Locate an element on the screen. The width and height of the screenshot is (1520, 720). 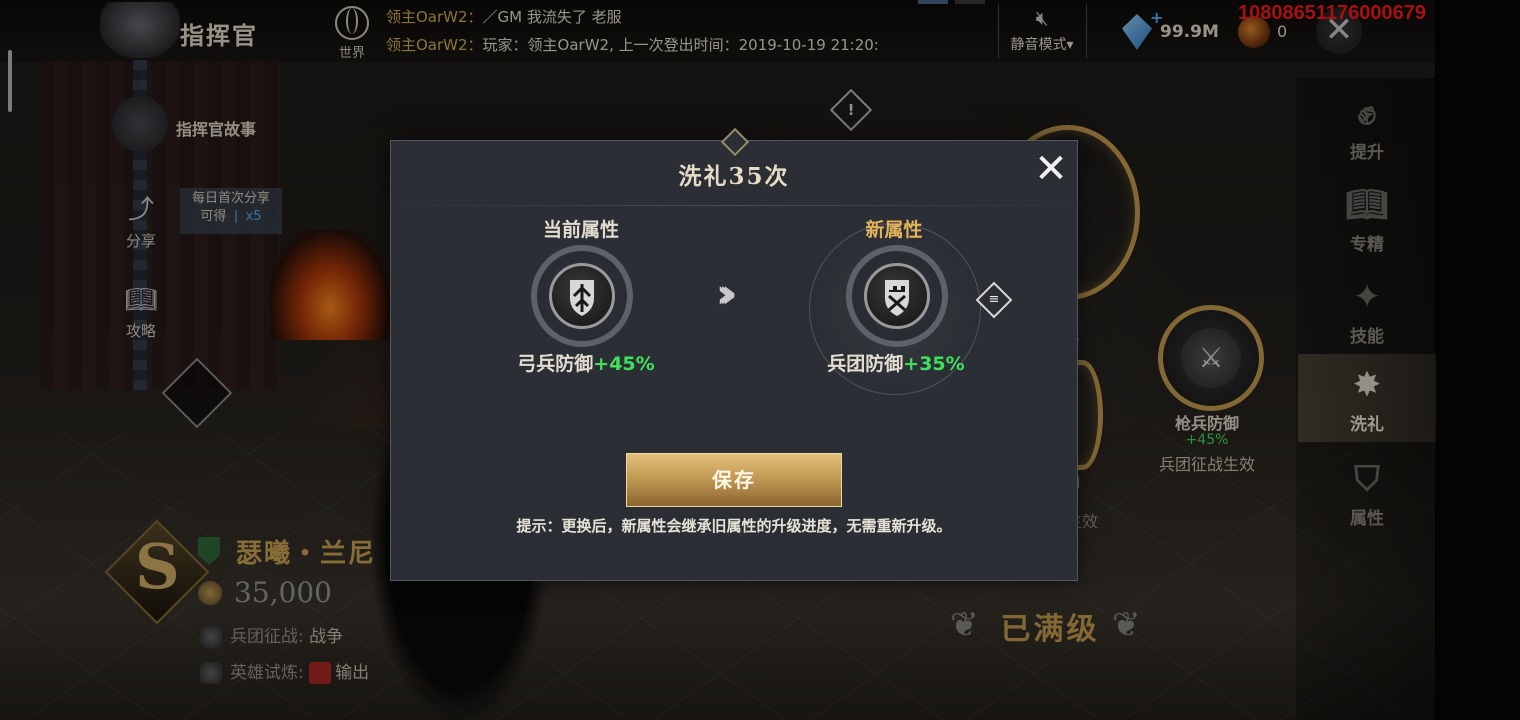
new-attr: 兵团防御+35% is located at coordinates (896, 362).